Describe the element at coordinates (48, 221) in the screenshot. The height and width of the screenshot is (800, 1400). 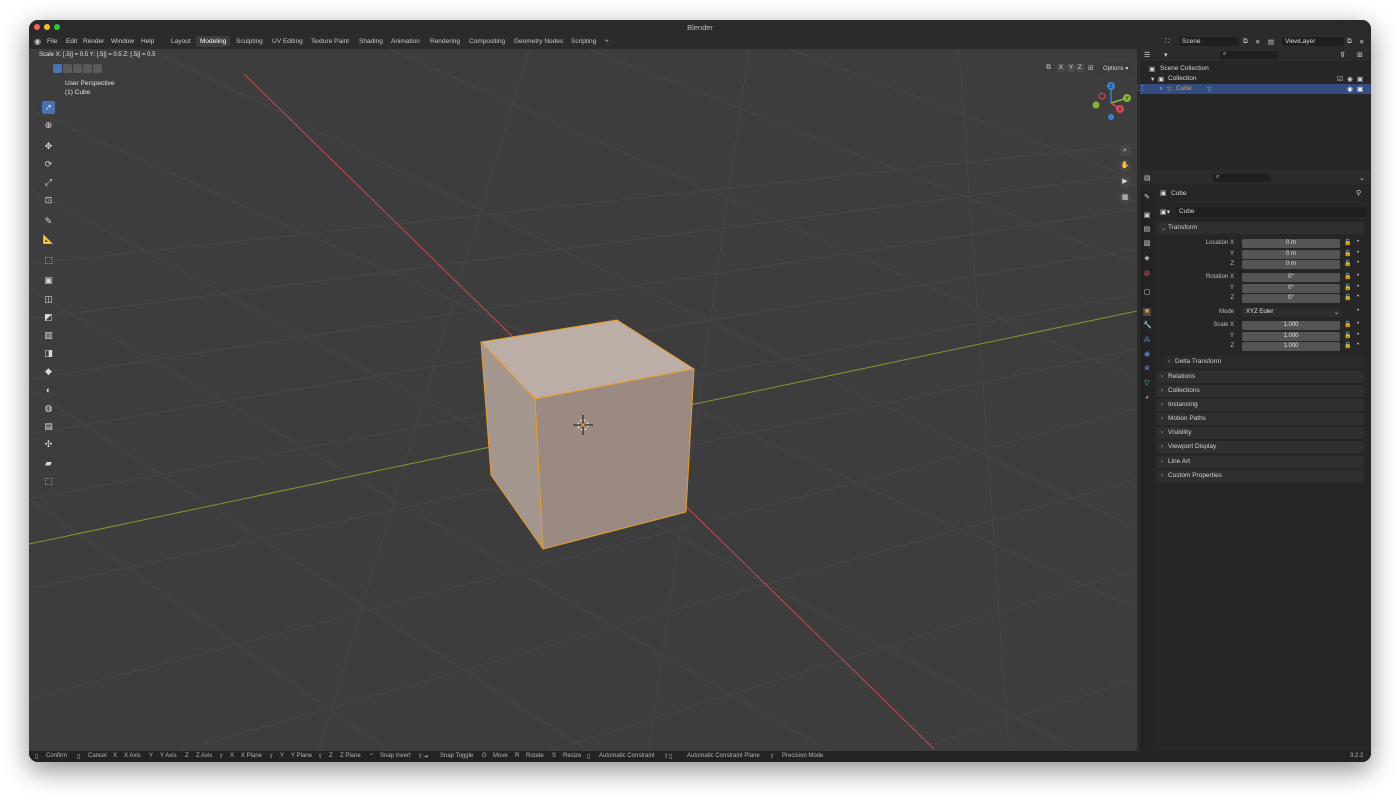
I see `annotate-tool-icon: ✎` at that location.